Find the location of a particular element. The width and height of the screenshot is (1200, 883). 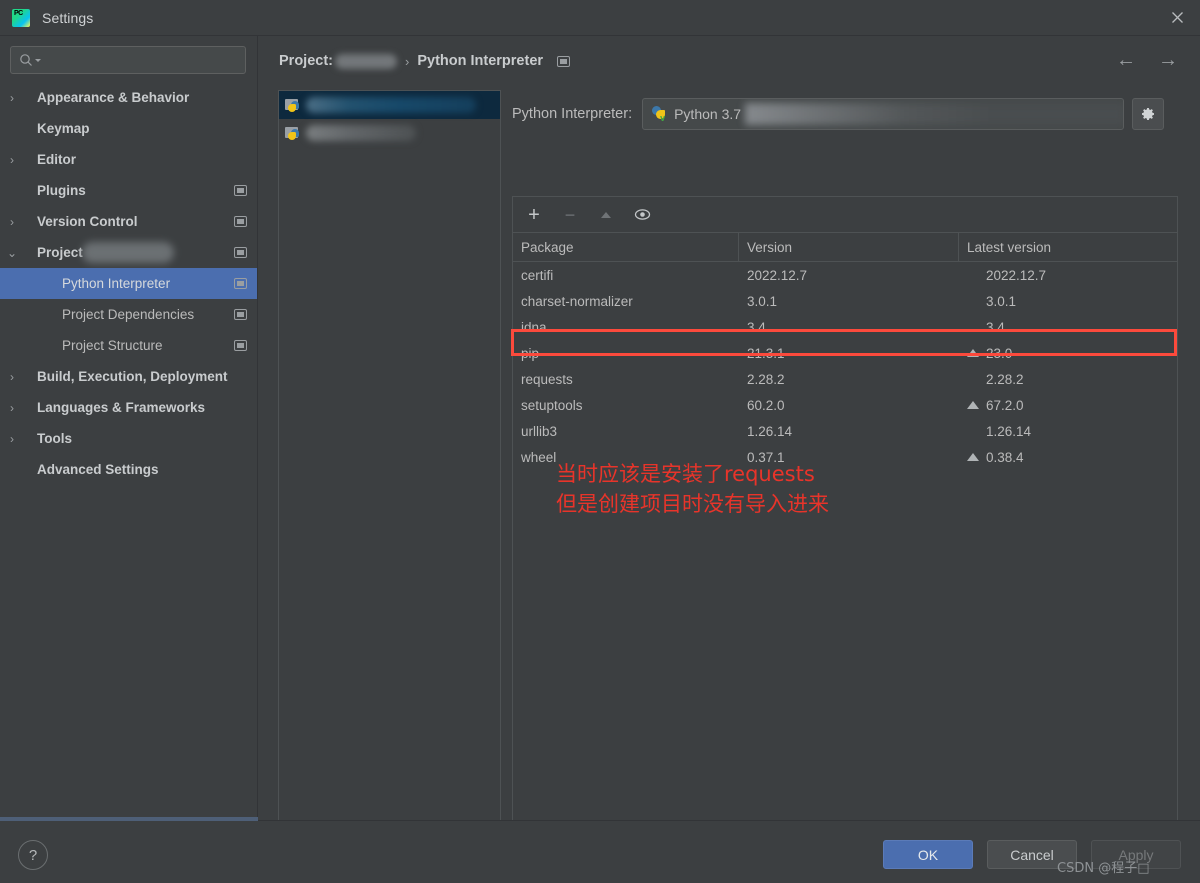

cell-version: 60.2.0 is located at coordinates (766, 405).